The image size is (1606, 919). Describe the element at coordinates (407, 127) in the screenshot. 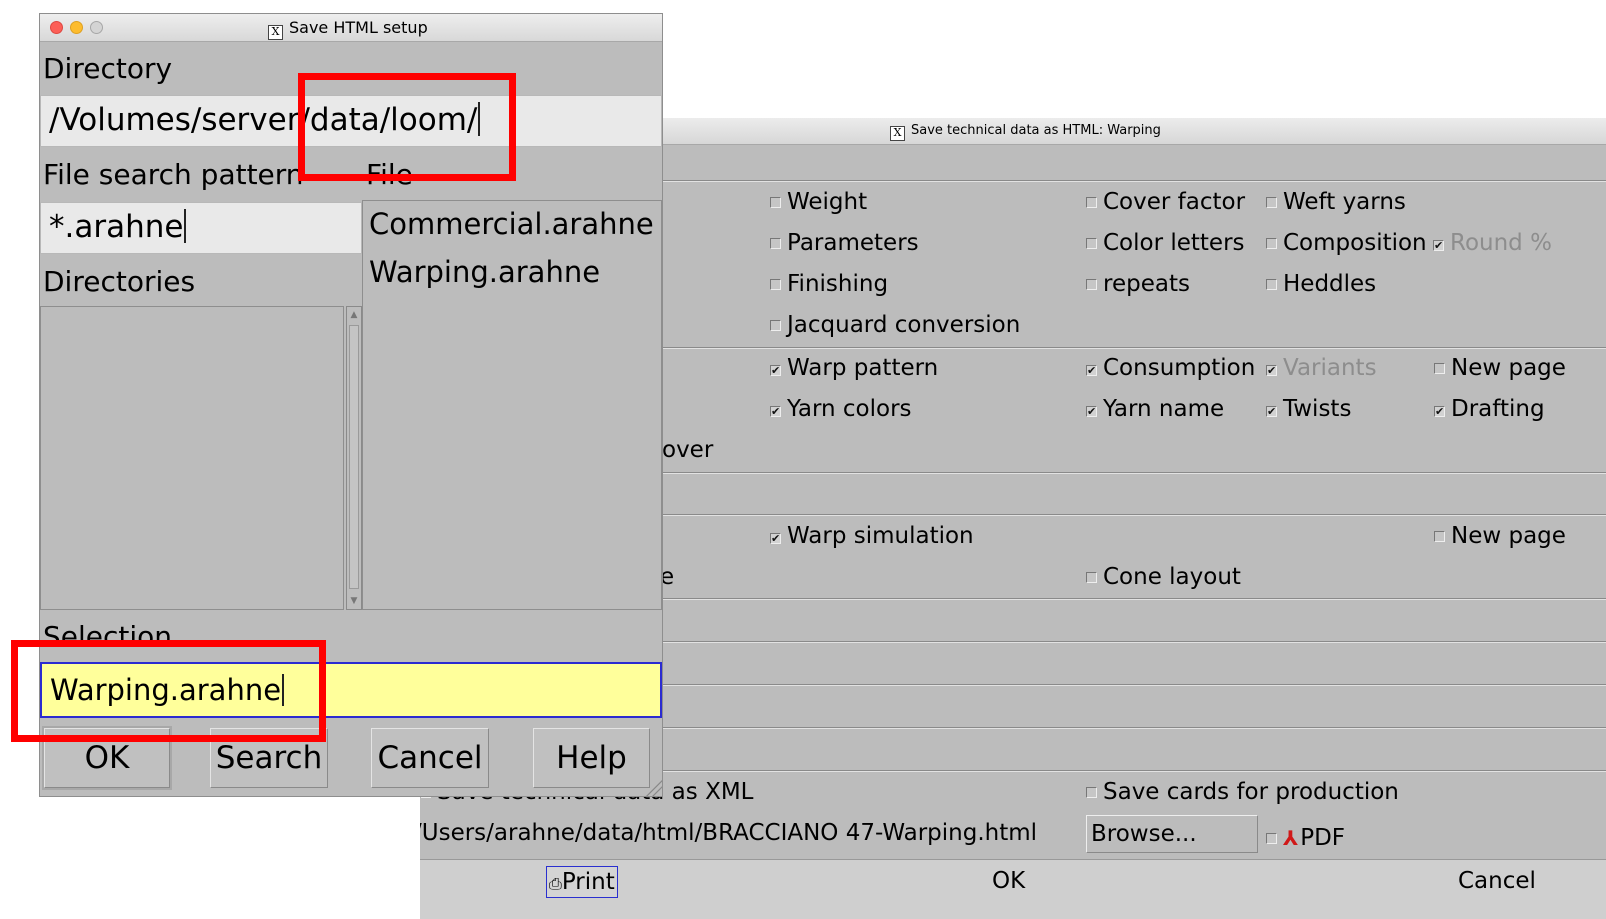

I see `directory-highlight-box` at that location.